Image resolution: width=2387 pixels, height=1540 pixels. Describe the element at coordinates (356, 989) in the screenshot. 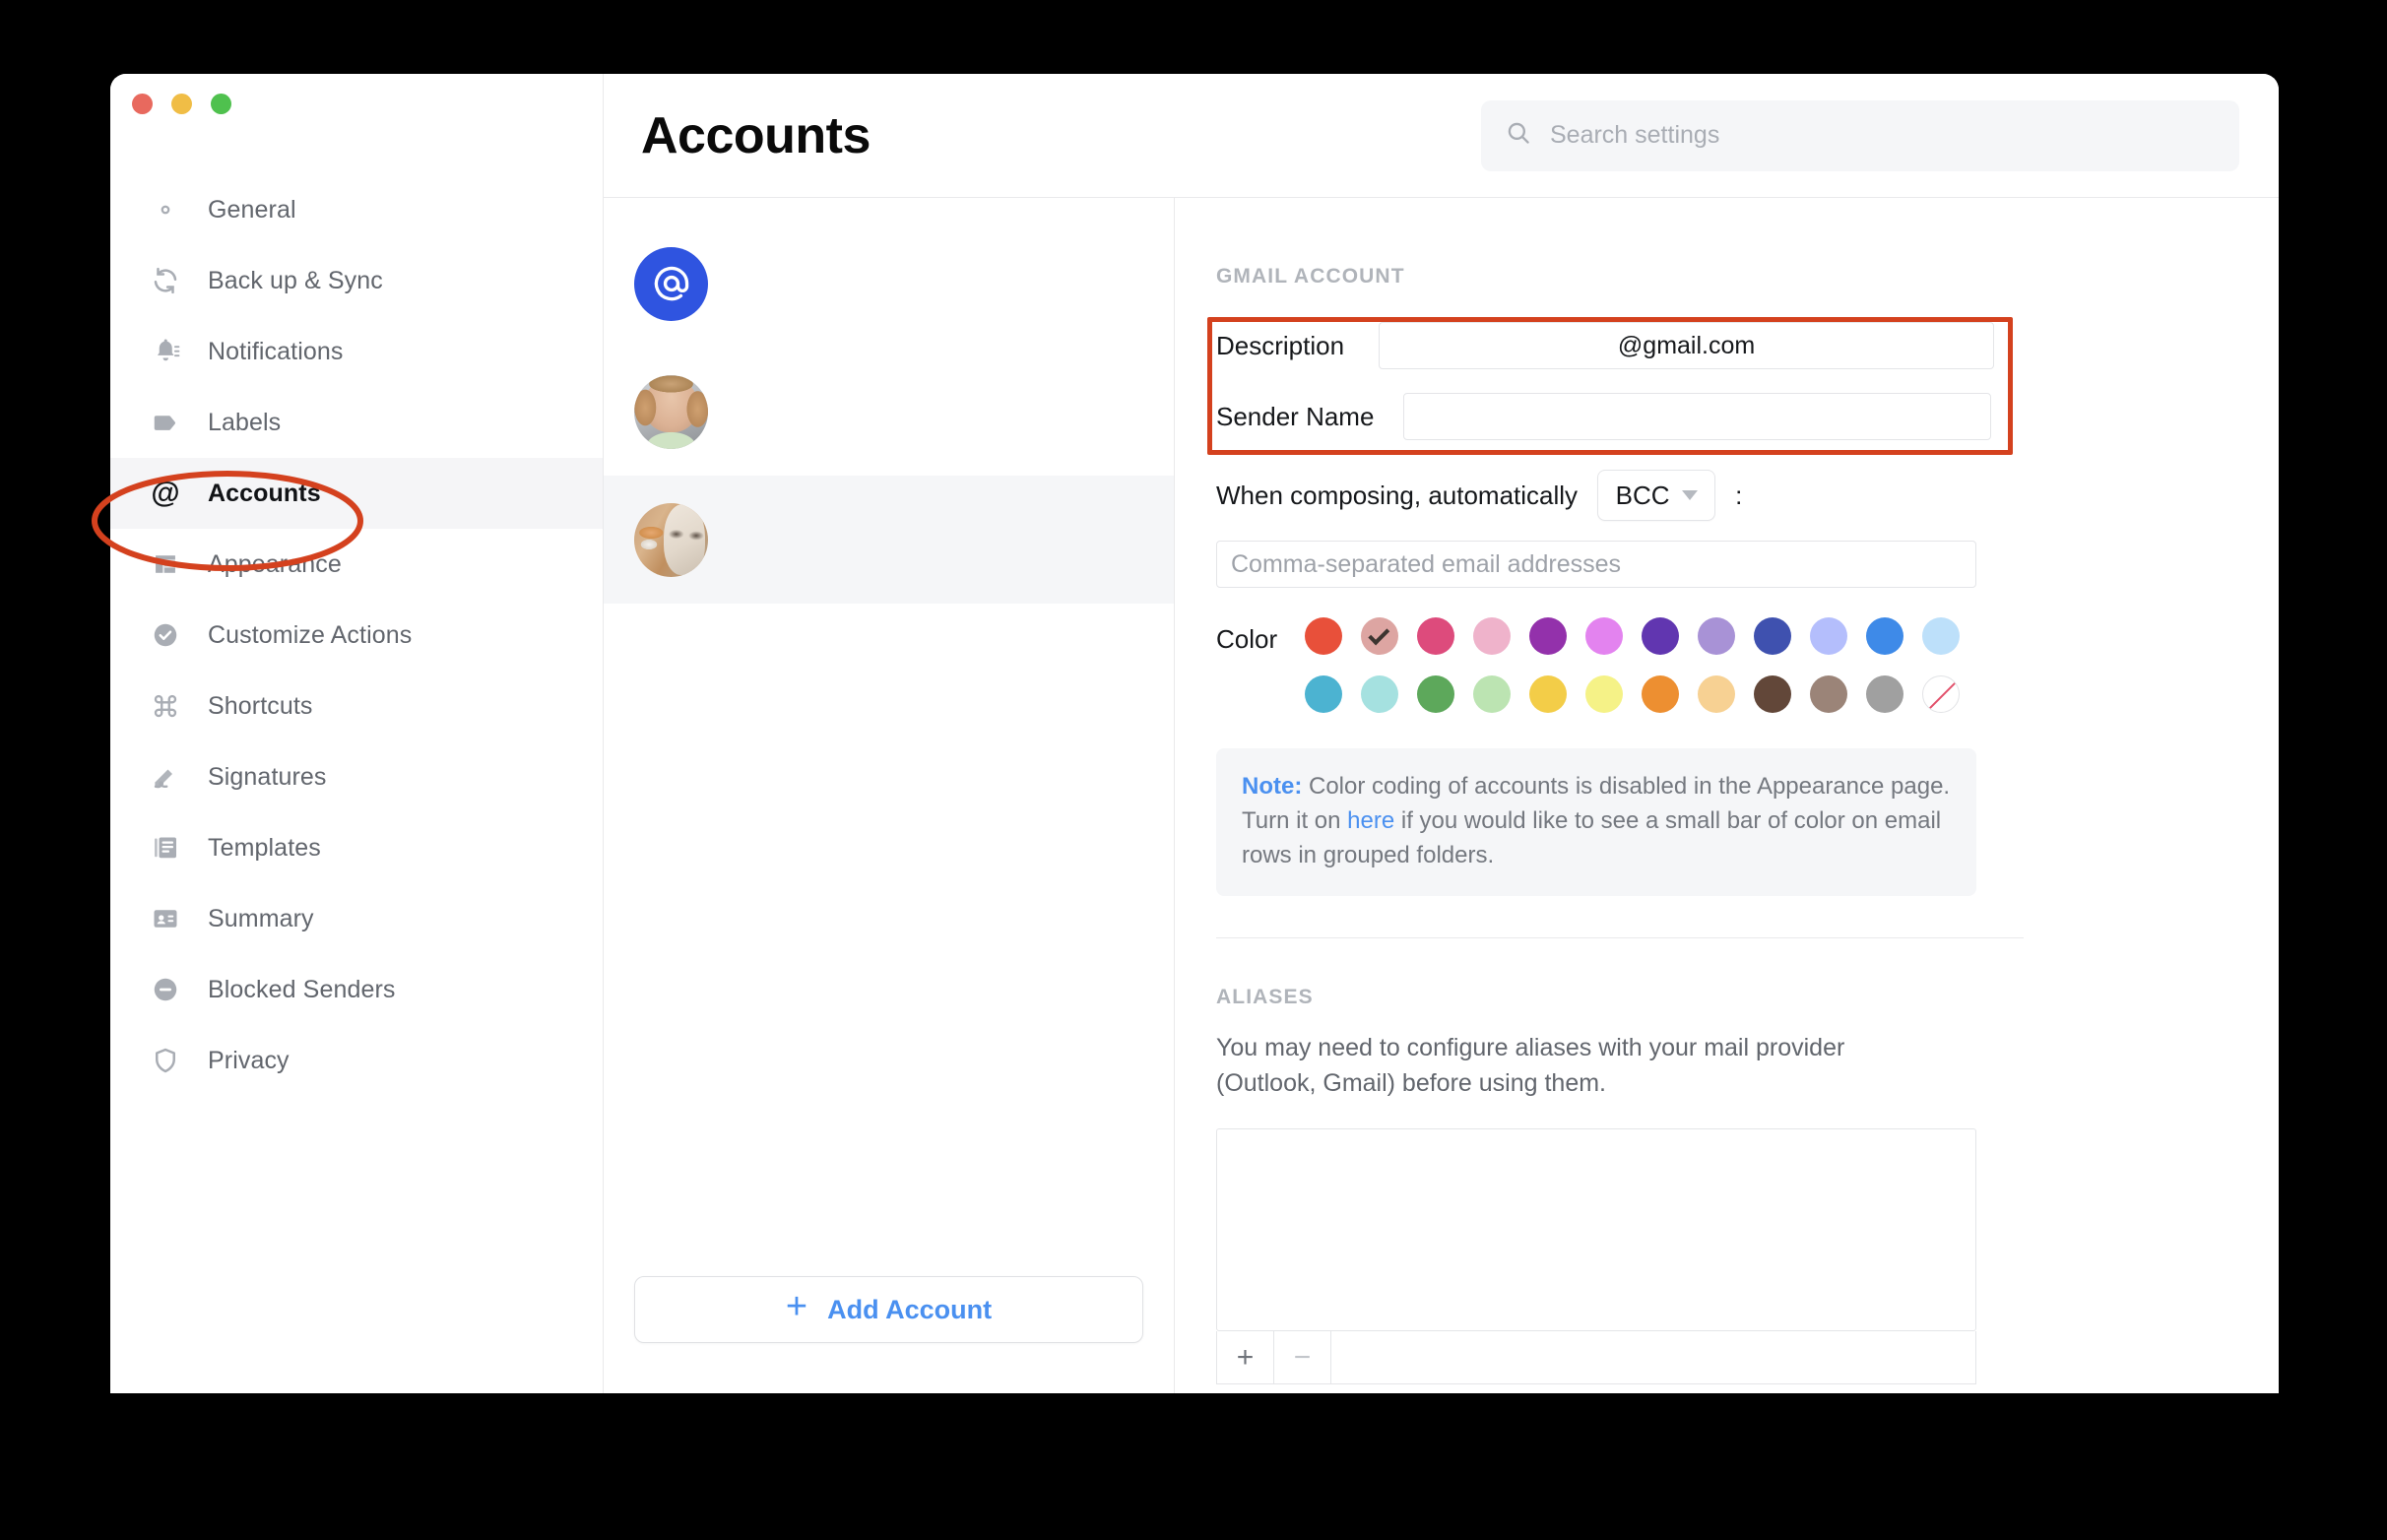

I see `sidebar-item-blocked-senders: Blocked Senders` at that location.